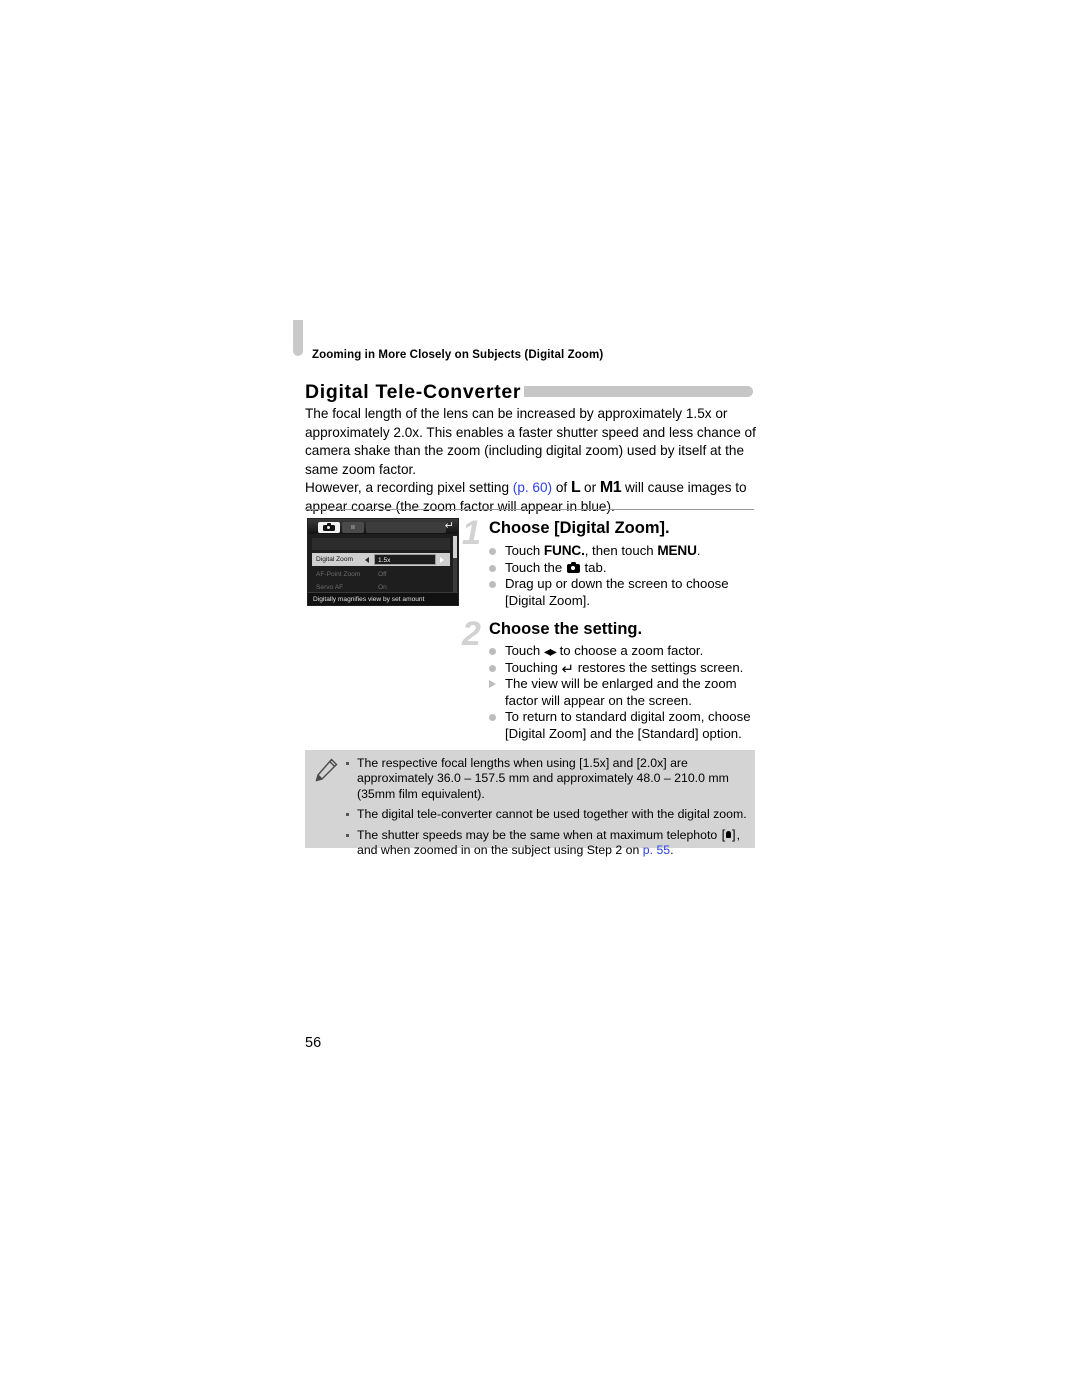 This screenshot has height=1397, width=1080. Describe the element at coordinates (638, 391) in the screenshot. I see `title-rule-decoration` at that location.